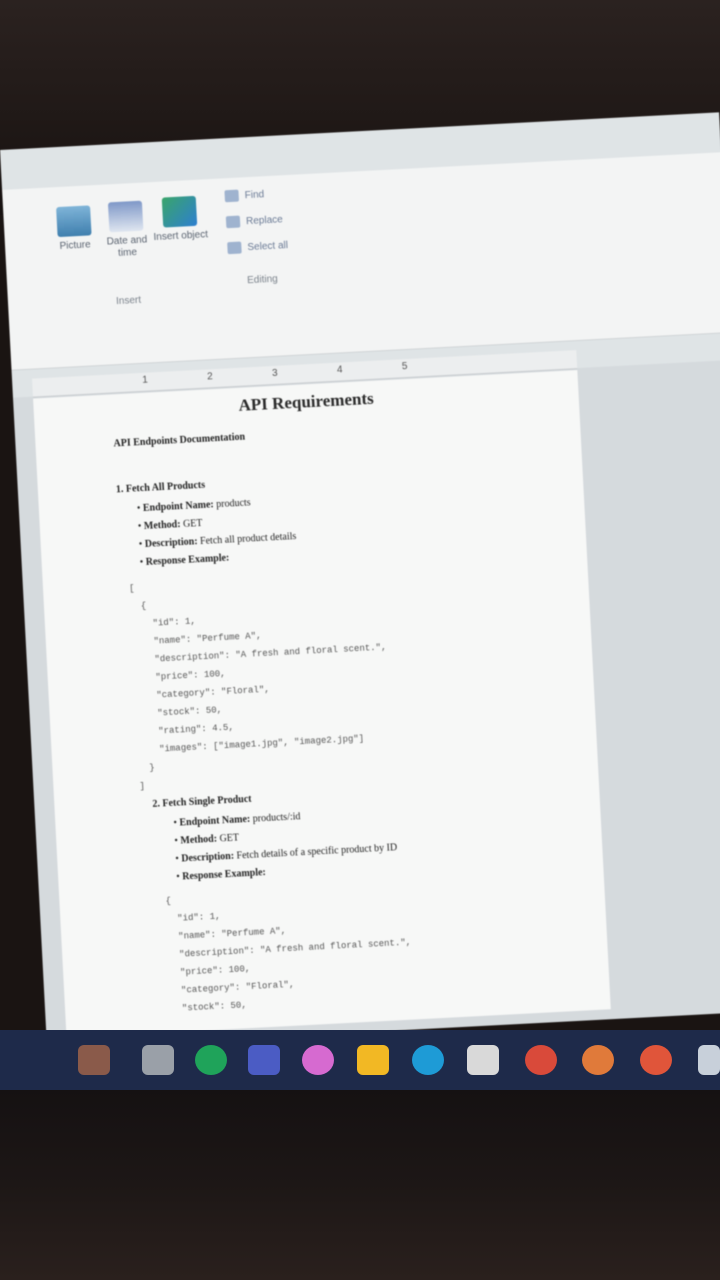 The width and height of the screenshot is (720, 1280). What do you see at coordinates (274, 373) in the screenshot?
I see `ruler-tick: 3` at bounding box center [274, 373].